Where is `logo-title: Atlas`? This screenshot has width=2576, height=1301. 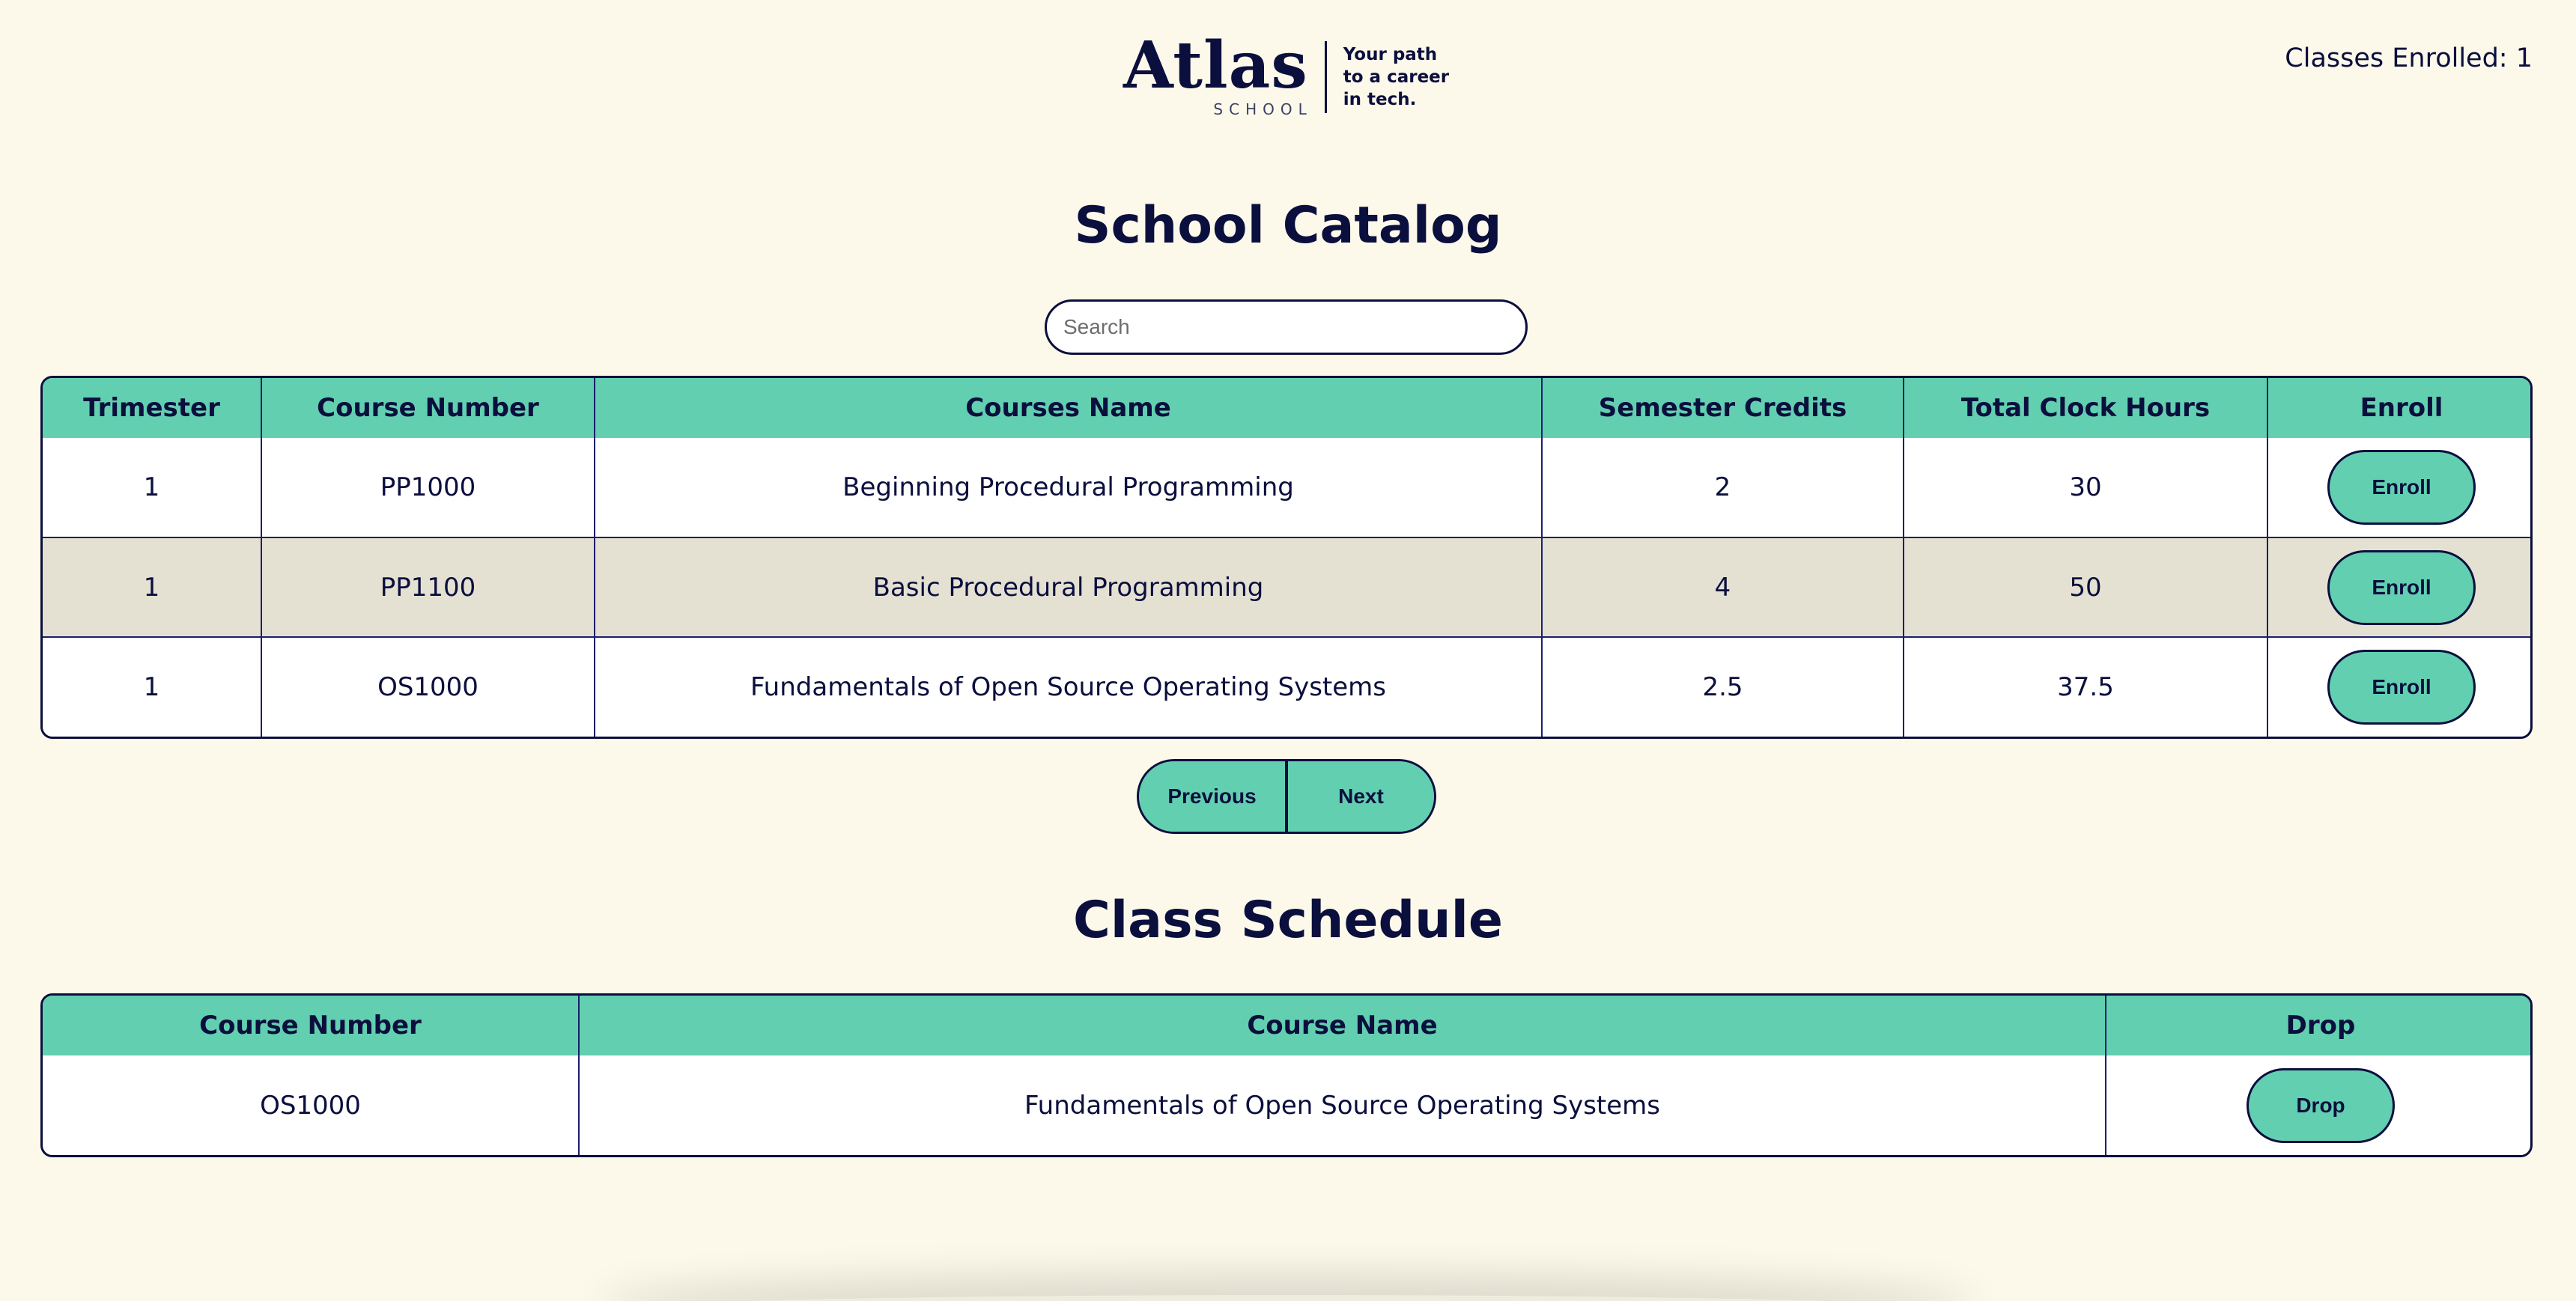 logo-title: Atlas is located at coordinates (1215, 65).